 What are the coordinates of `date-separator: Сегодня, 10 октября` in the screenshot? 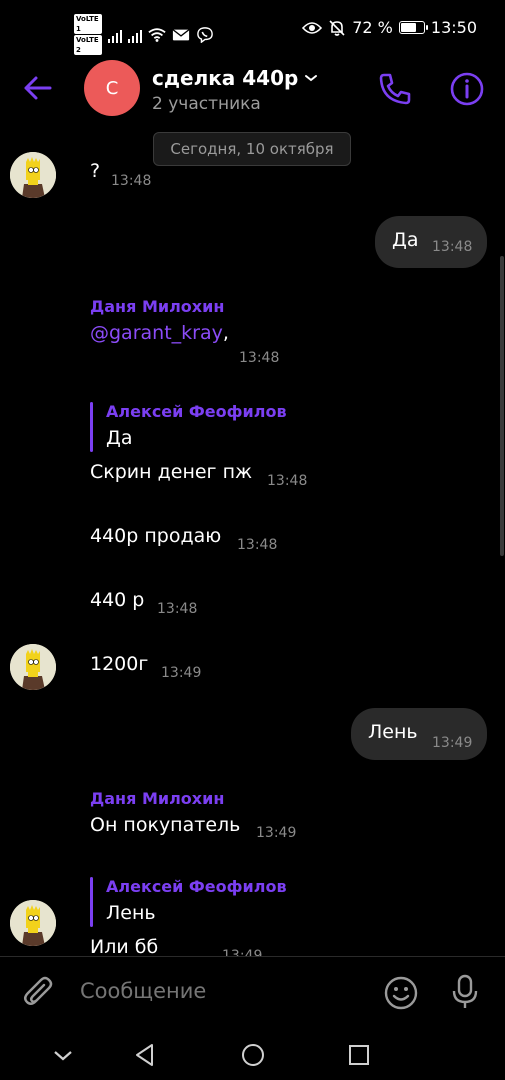 It's located at (252, 149).